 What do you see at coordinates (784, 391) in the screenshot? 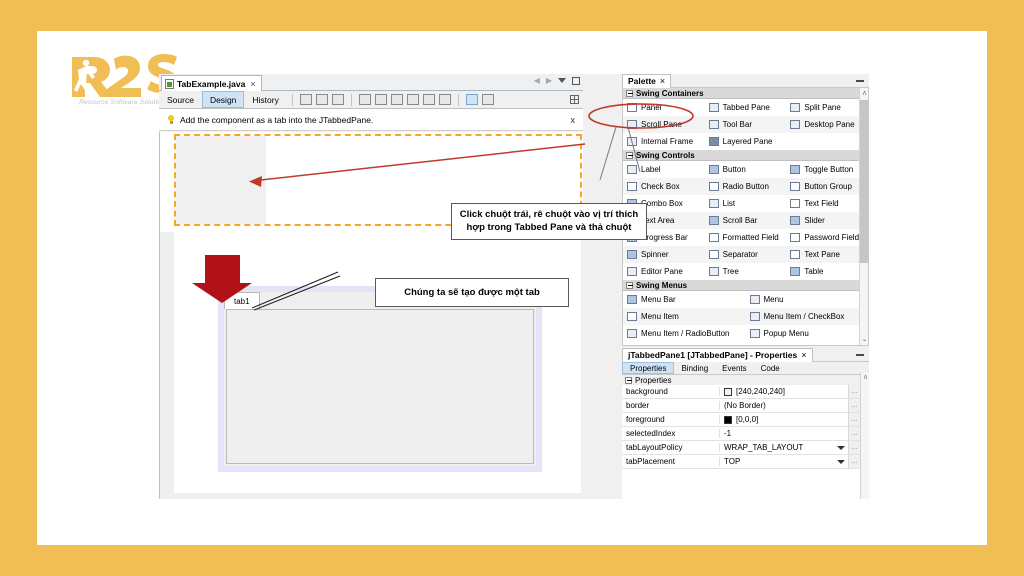
I see `property-value: [240,240,240]` at bounding box center [784, 391].